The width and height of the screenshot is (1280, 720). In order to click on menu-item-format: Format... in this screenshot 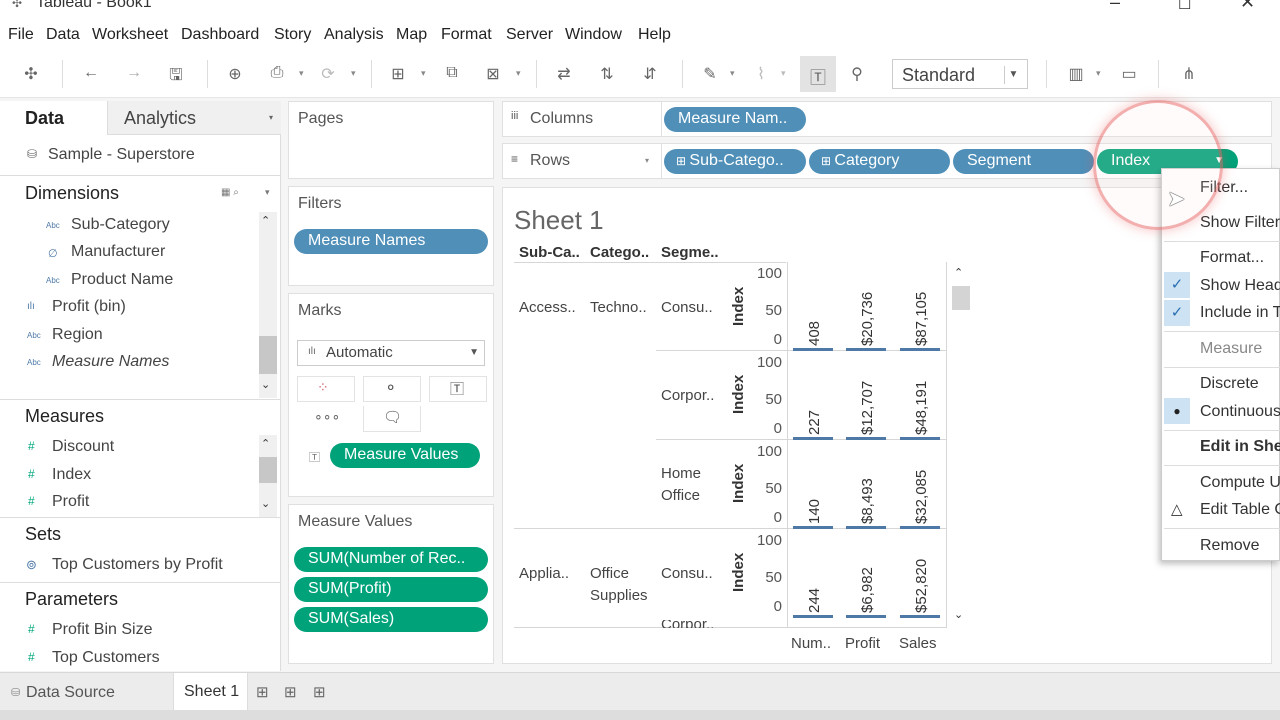, I will do `click(1232, 258)`.